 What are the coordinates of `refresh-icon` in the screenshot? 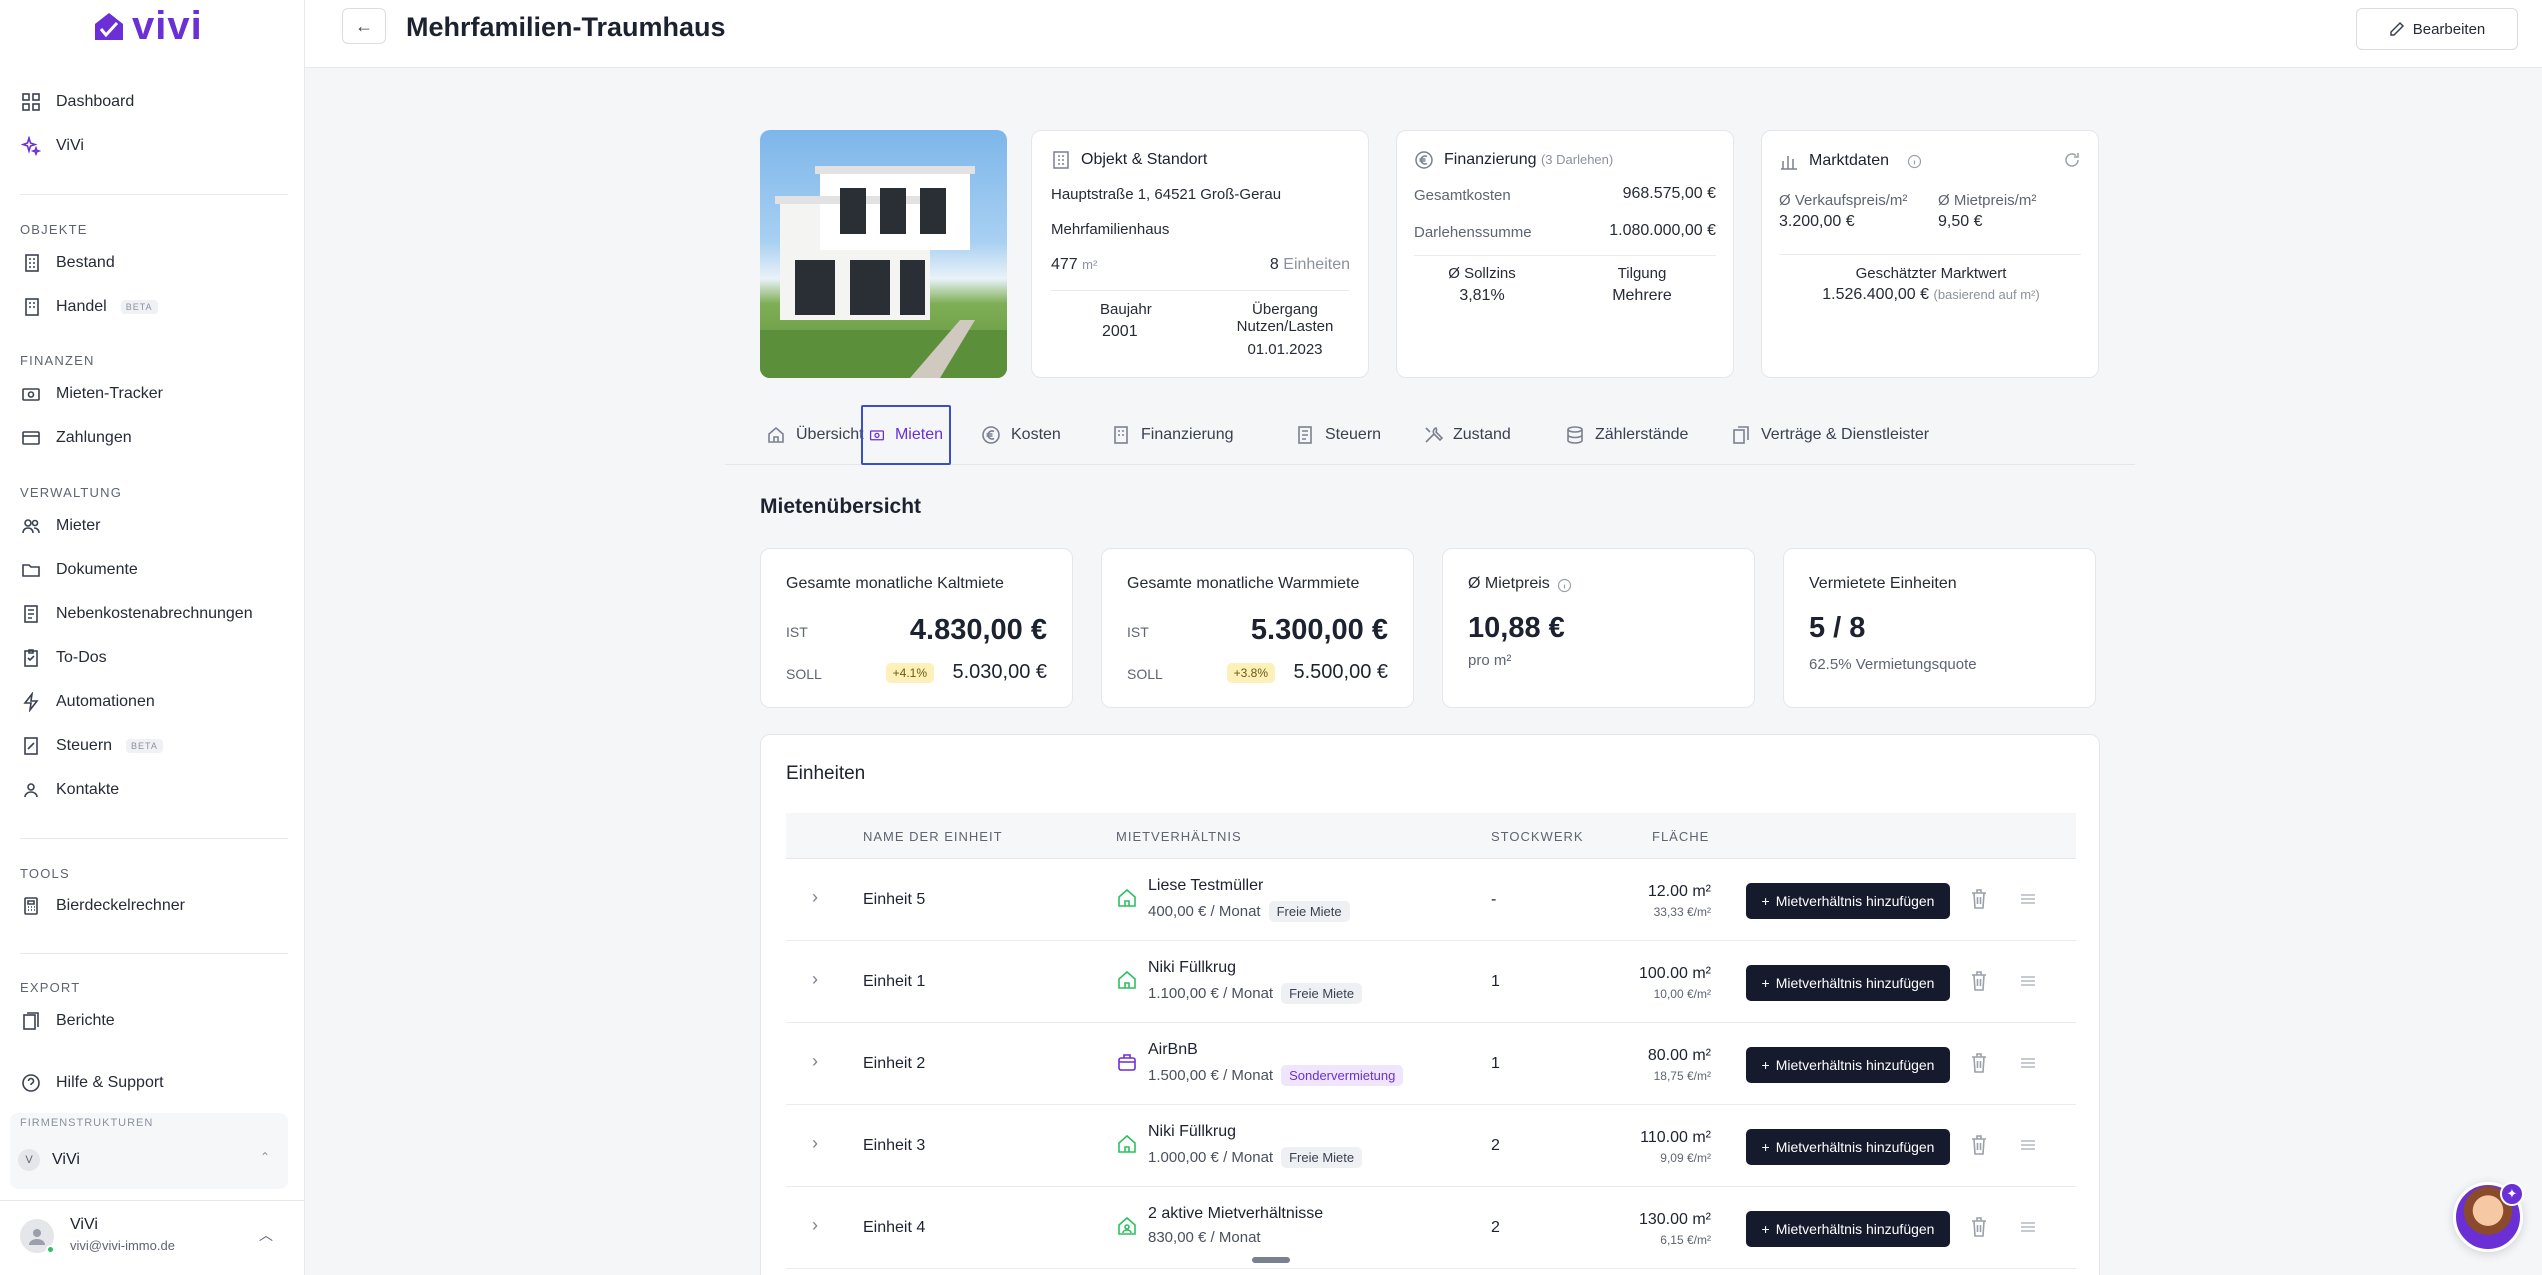 It's located at (2072, 160).